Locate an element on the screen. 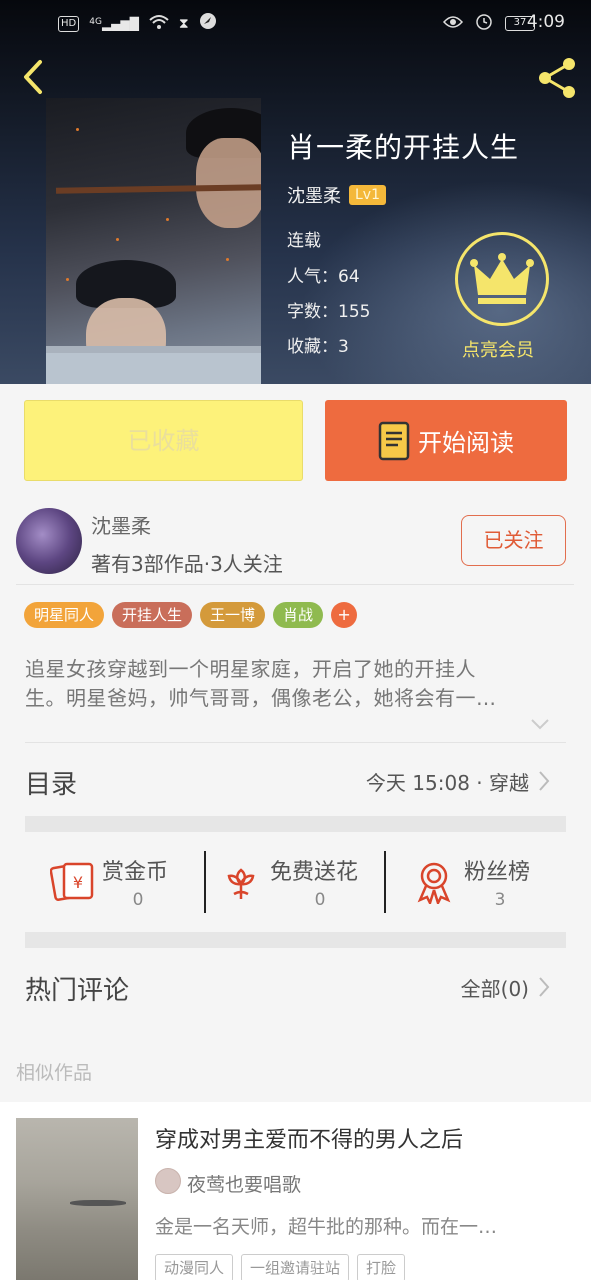  comments-chevron is located at coordinates (544, 987).